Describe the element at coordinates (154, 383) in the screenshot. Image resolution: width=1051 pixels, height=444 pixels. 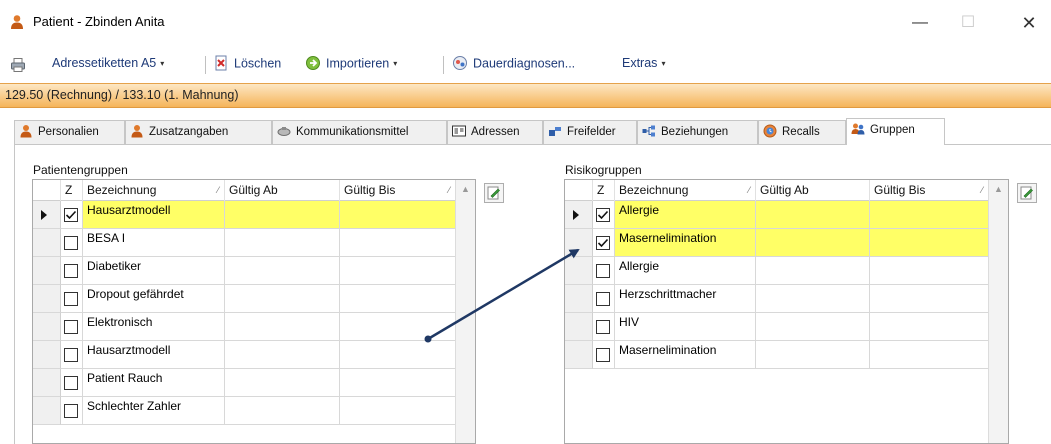
I see `group-name-cell: Patient Rauch` at that location.